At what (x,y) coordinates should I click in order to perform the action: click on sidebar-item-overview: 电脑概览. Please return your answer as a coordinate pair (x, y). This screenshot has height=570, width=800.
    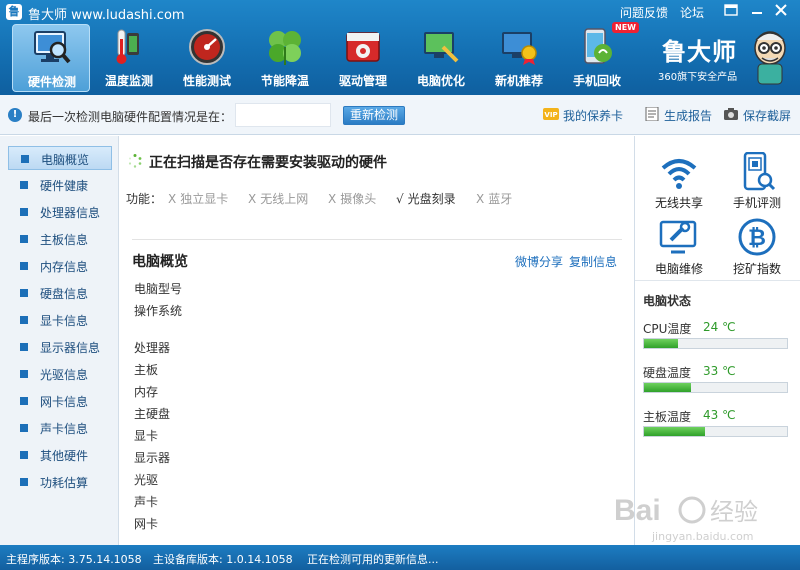
    Looking at the image, I should click on (60, 158).